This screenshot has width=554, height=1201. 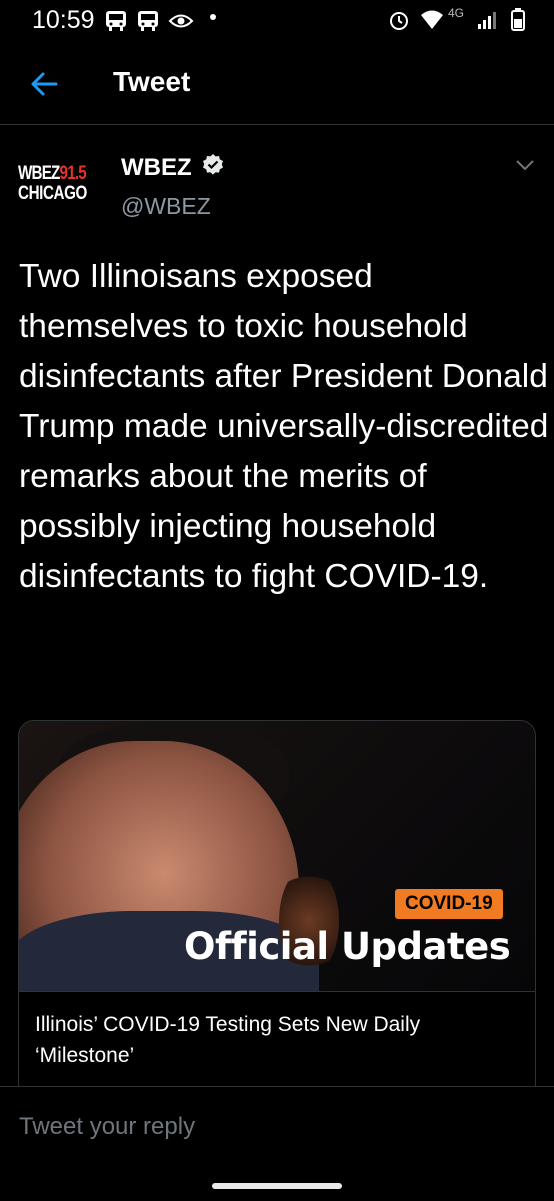 I want to click on eye-icon, so click(x=181, y=21).